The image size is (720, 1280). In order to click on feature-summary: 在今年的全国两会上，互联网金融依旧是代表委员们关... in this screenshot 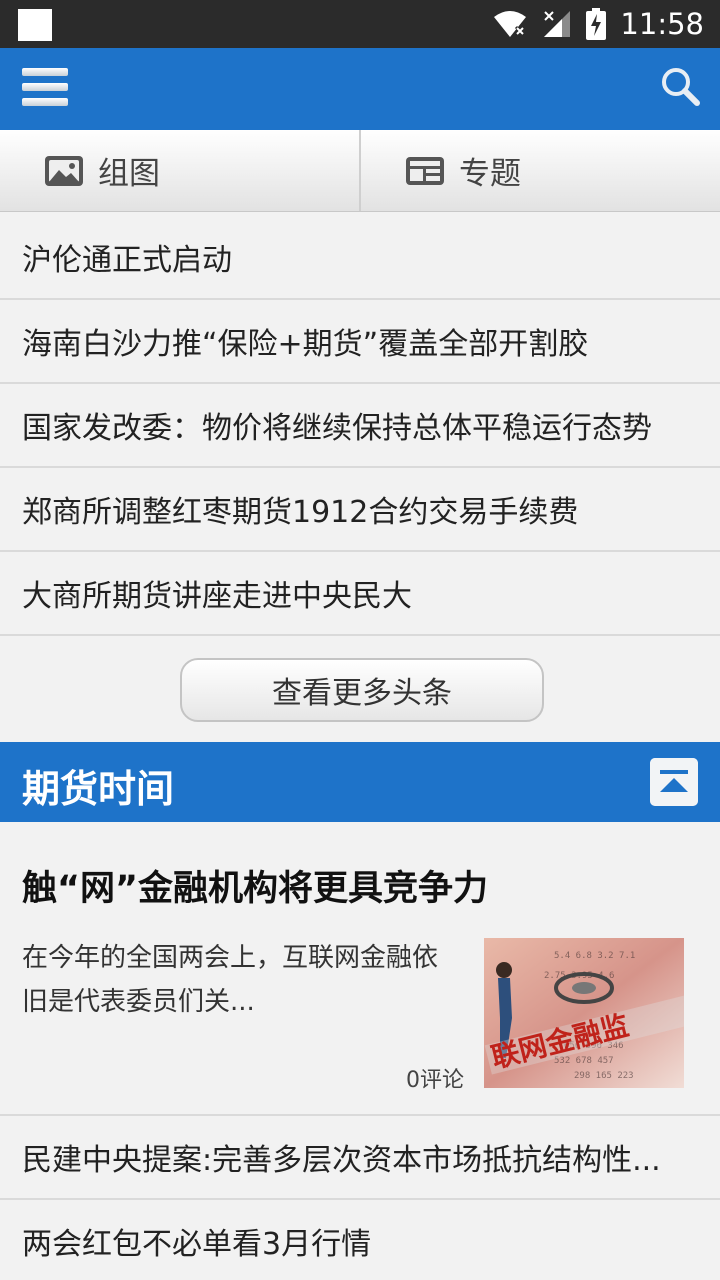, I will do `click(230, 980)`.